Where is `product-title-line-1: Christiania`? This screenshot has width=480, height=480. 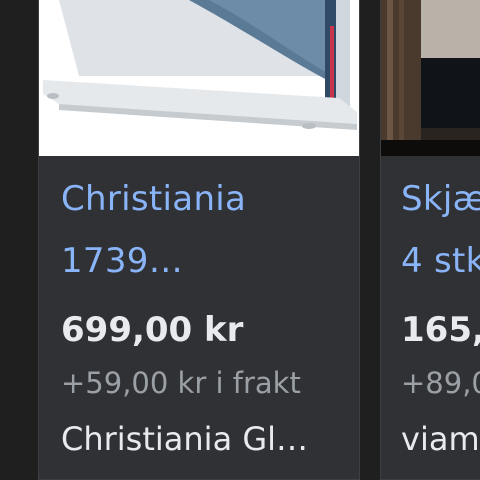 product-title-line-1: Christiania is located at coordinates (154, 199).